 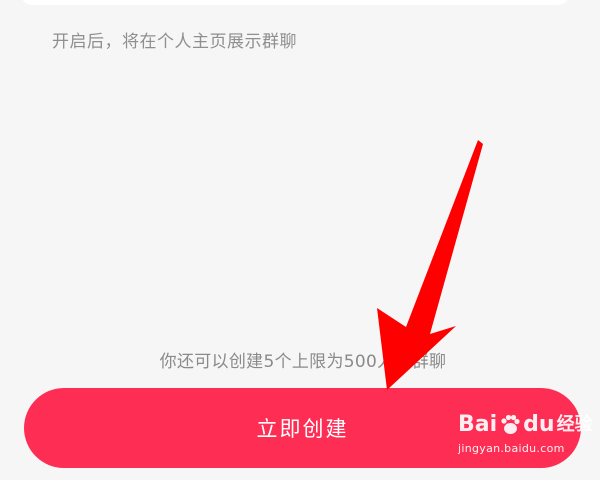 I want to click on remaining-groups-hint: 你还可以创建5个上限为500人的群聊, so click(x=303, y=362).